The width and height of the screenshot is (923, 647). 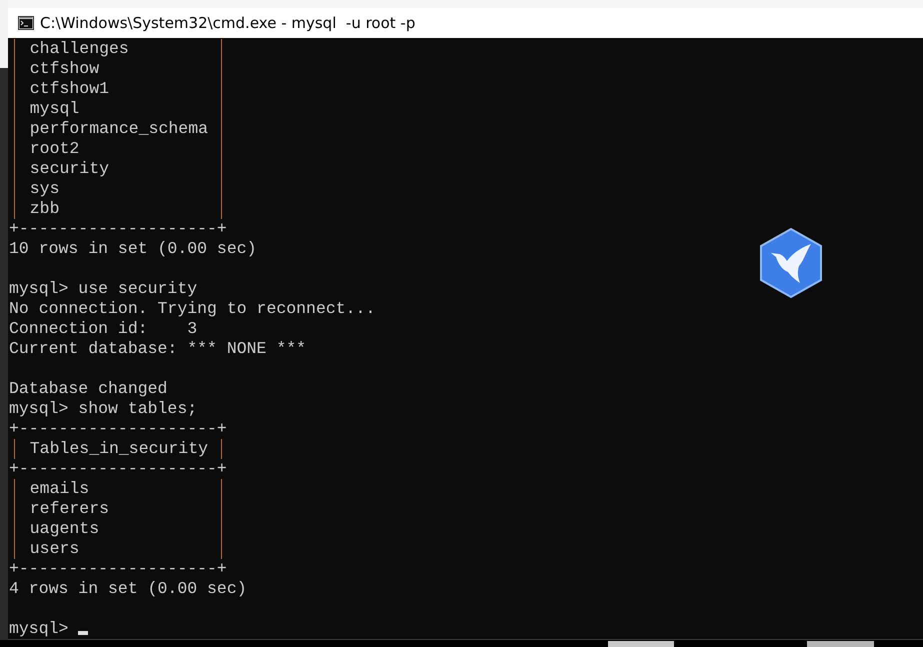 I want to click on console-text: Current database: *** NONE ***, so click(x=157, y=349).